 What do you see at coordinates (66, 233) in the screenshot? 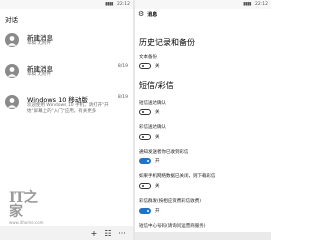
I see `app-bar: + ☷ ···` at bounding box center [66, 233].